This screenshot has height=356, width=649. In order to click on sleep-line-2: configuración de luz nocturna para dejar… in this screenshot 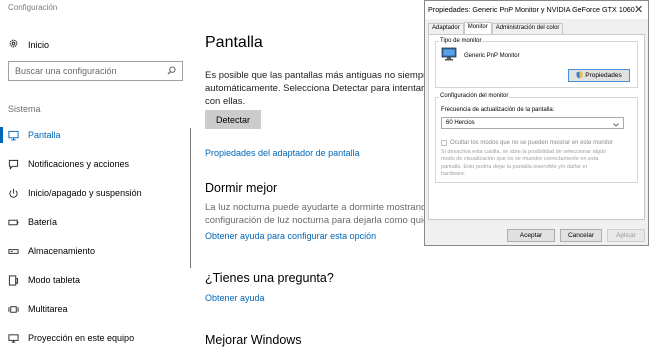, I will do `click(315, 220)`.